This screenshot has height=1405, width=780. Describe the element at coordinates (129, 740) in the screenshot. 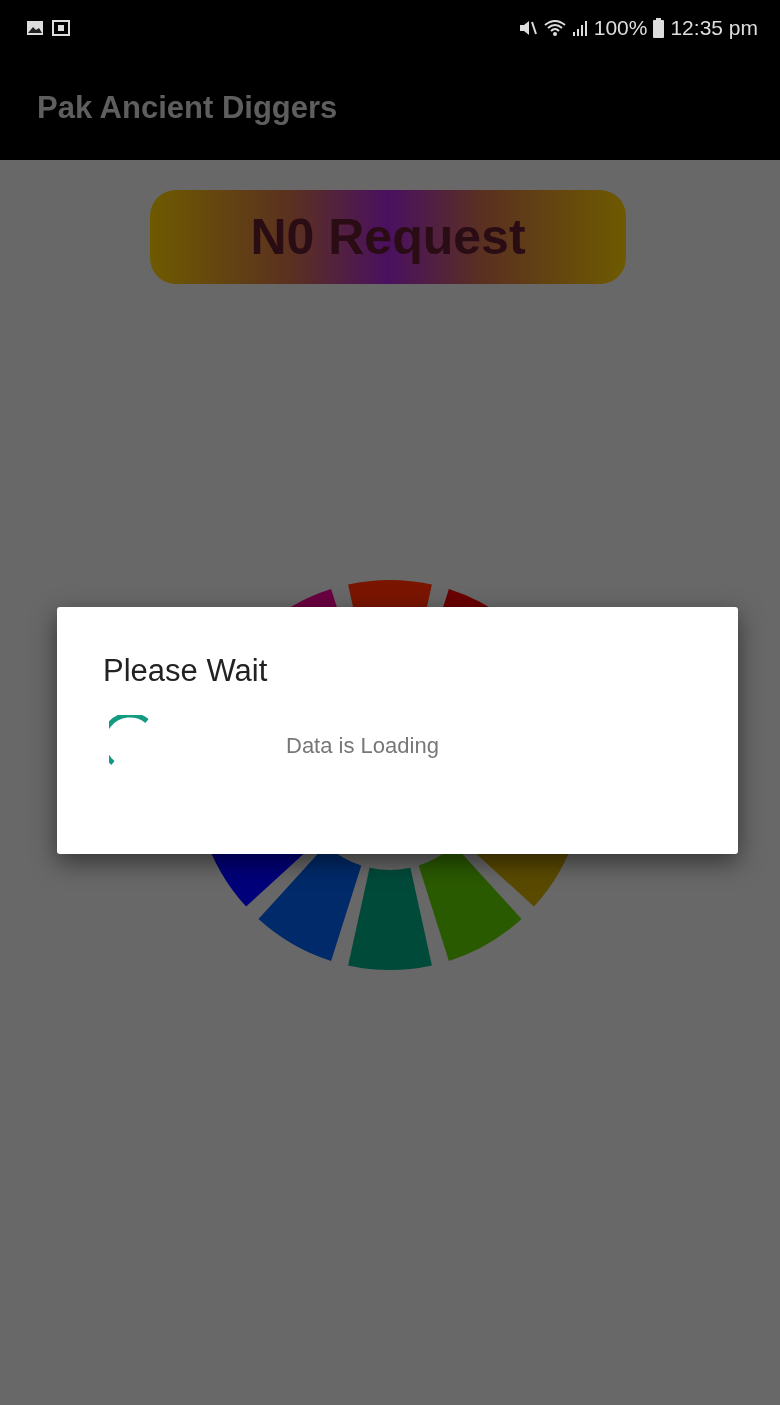

I see `loading-spinner-icon` at that location.